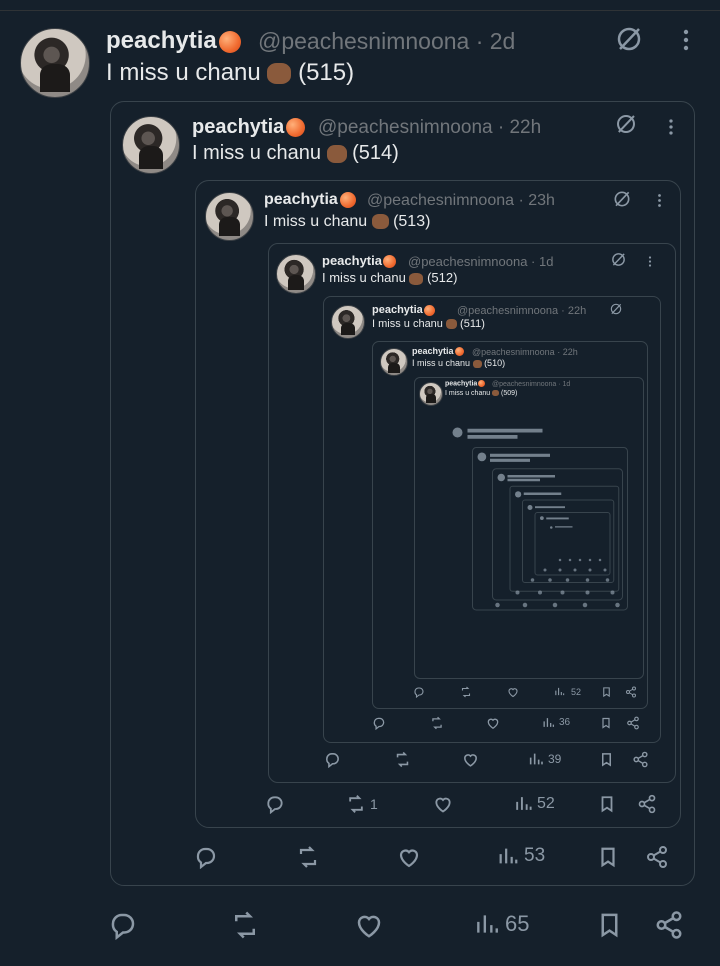  I want to click on retweet-count: 1, so click(374, 804).